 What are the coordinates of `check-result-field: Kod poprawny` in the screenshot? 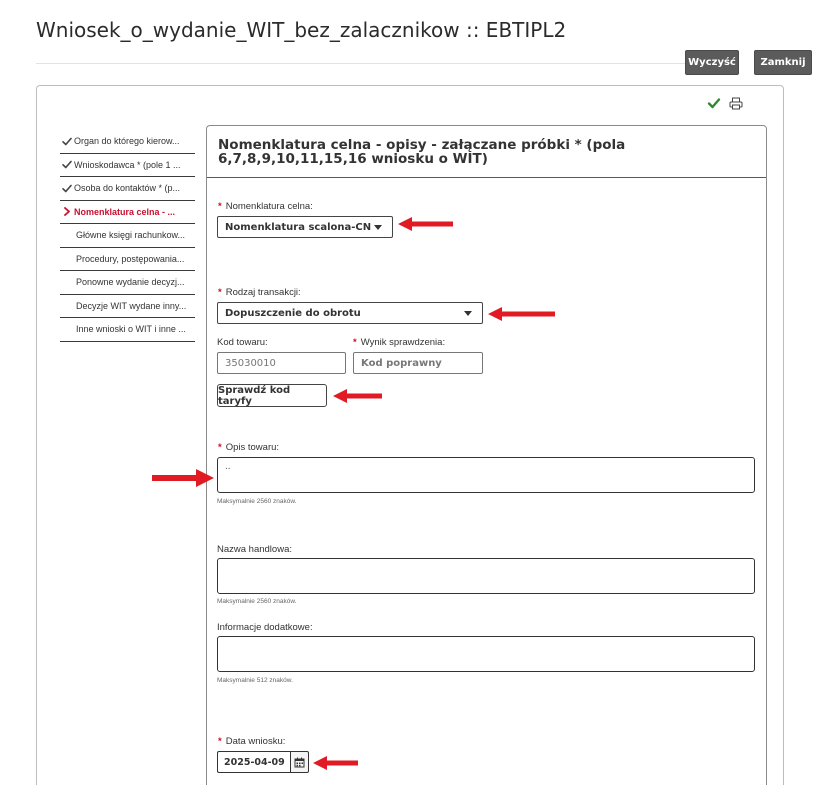 It's located at (418, 363).